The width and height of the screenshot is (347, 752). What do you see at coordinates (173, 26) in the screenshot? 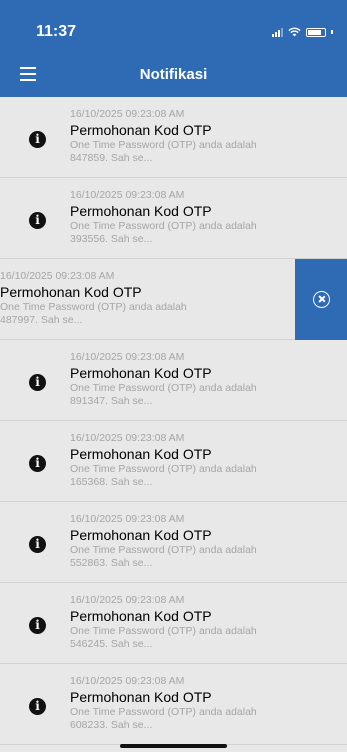
I see `status-bar: 11:37` at bounding box center [173, 26].